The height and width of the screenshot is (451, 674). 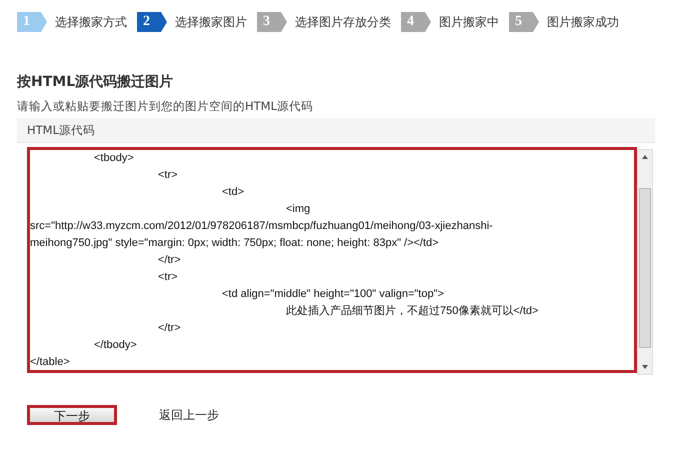 I want to click on instruction-text: 请输入或粘贴要搬迁图片到您的图片空间的HTML源代码, so click(x=165, y=106).